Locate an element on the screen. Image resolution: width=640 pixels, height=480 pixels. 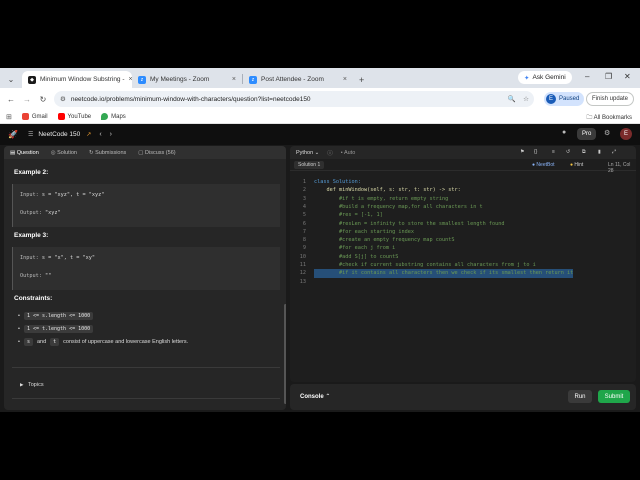
zoom-icon: 🔍 is located at coordinates (512, 99).